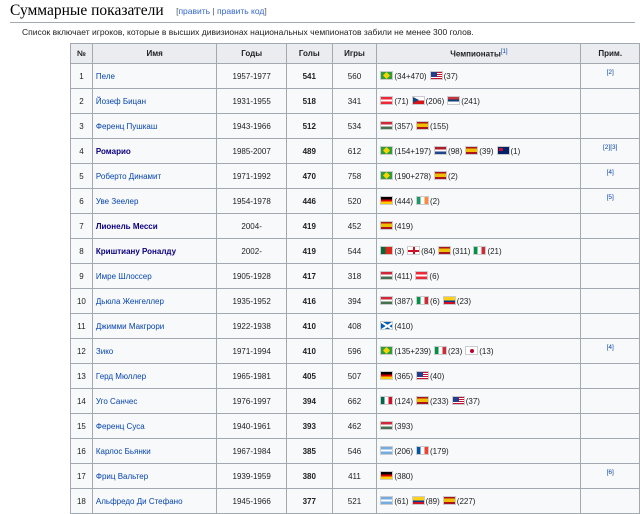 The image size is (640, 514). I want to click on player-name-link: Дьюла Женгеллер, so click(154, 301).